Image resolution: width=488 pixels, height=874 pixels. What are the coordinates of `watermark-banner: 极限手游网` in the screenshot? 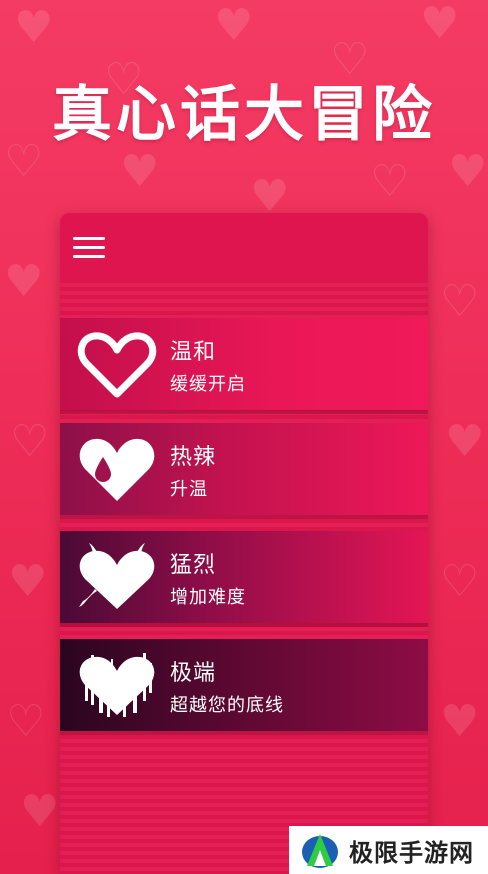 It's located at (388, 850).